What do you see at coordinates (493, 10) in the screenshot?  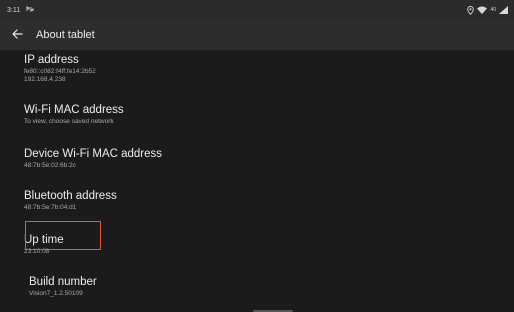 I see `battery-level: 40` at bounding box center [493, 10].